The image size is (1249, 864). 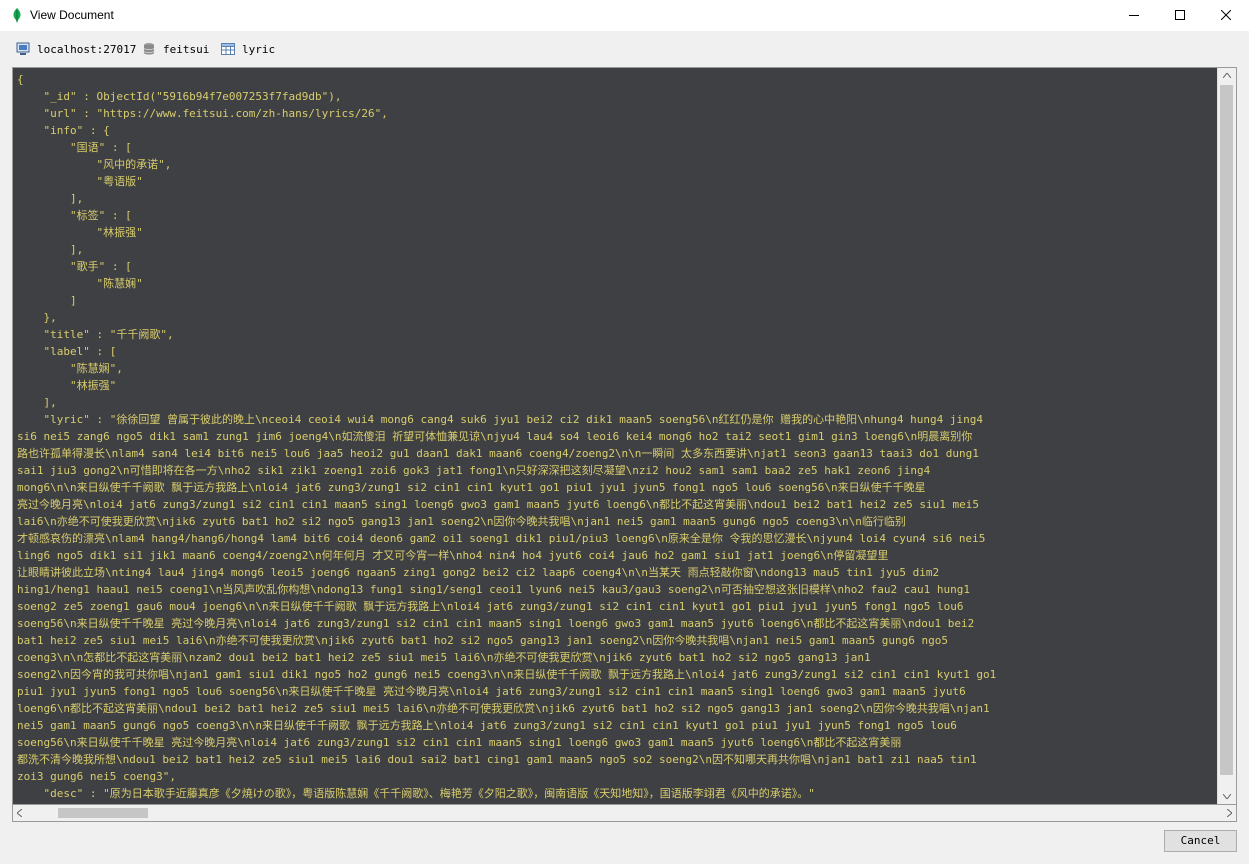 What do you see at coordinates (149, 49) in the screenshot?
I see `database-icon` at bounding box center [149, 49].